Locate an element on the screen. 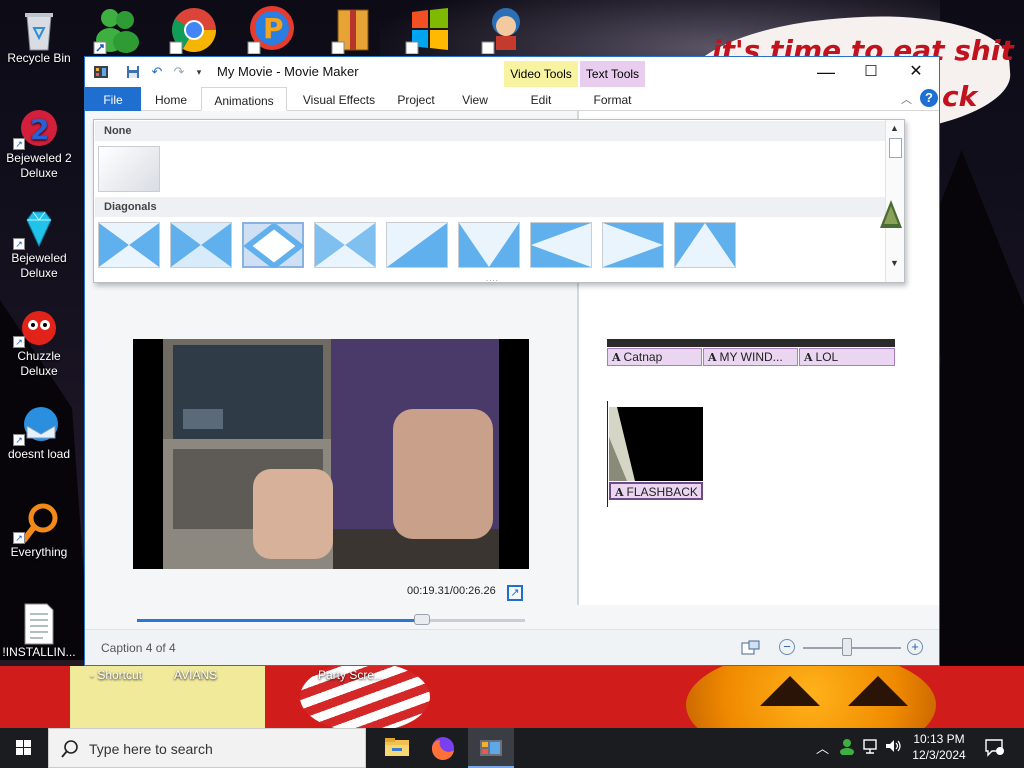 The width and height of the screenshot is (1024, 768). seek-bar is located at coordinates (331, 619).